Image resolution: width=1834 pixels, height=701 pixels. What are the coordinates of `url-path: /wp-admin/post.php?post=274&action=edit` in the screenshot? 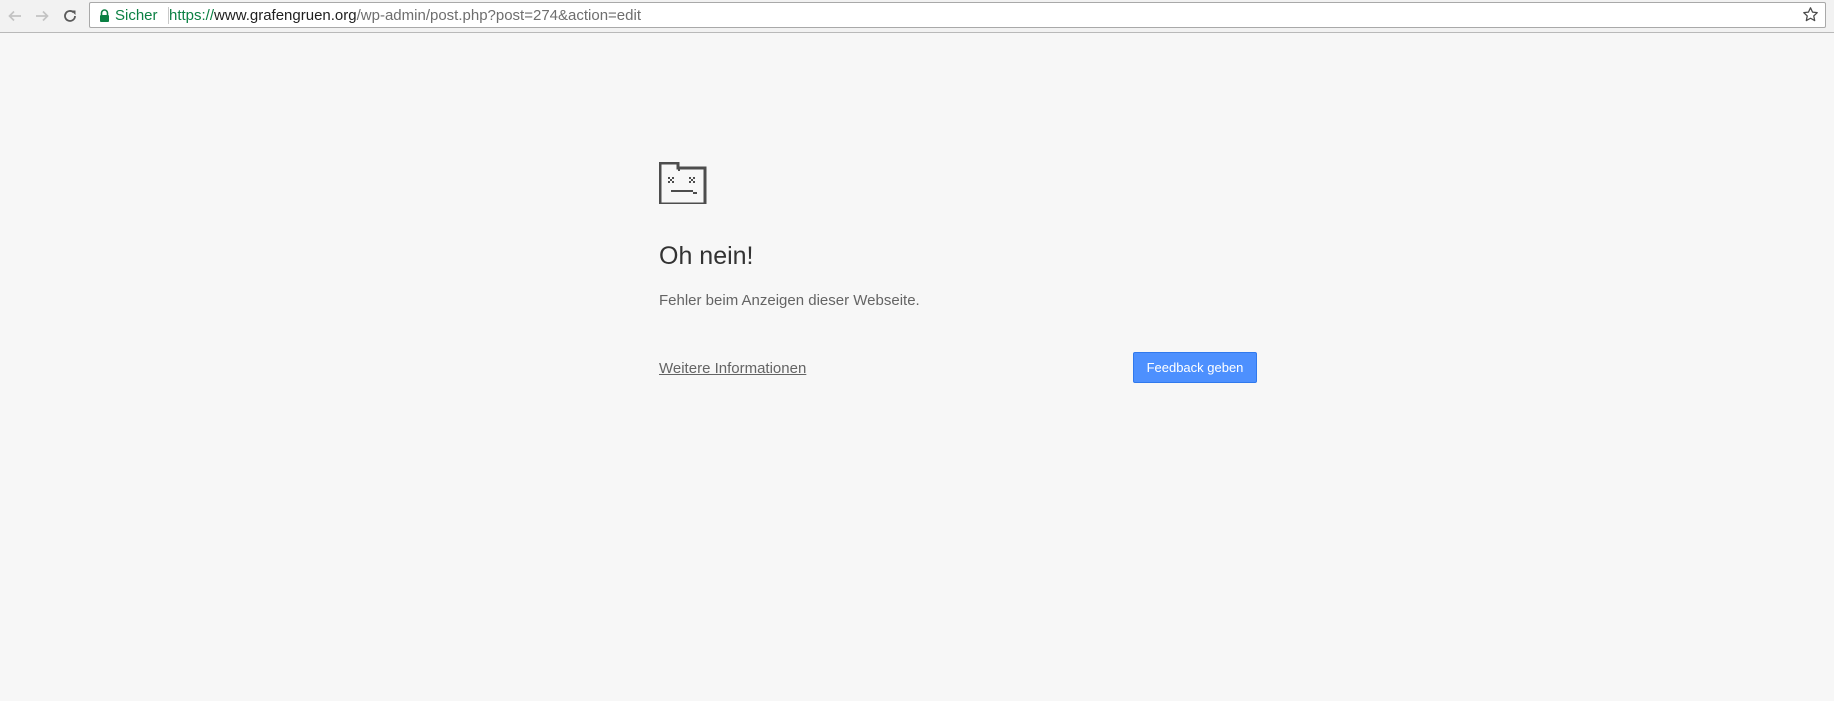 It's located at (498, 15).